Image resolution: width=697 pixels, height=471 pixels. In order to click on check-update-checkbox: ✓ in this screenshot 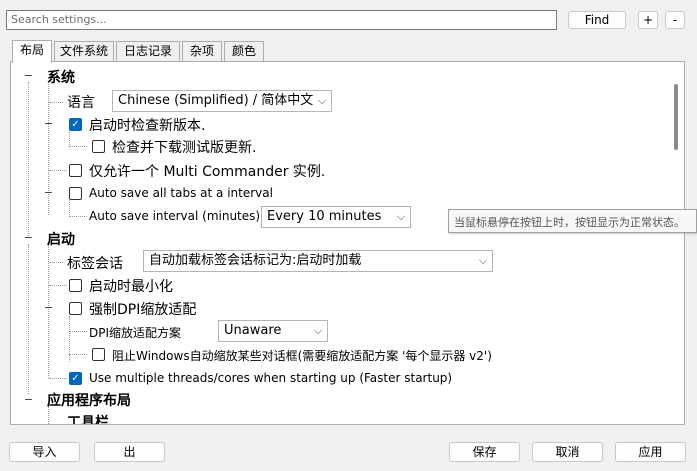, I will do `click(75, 124)`.